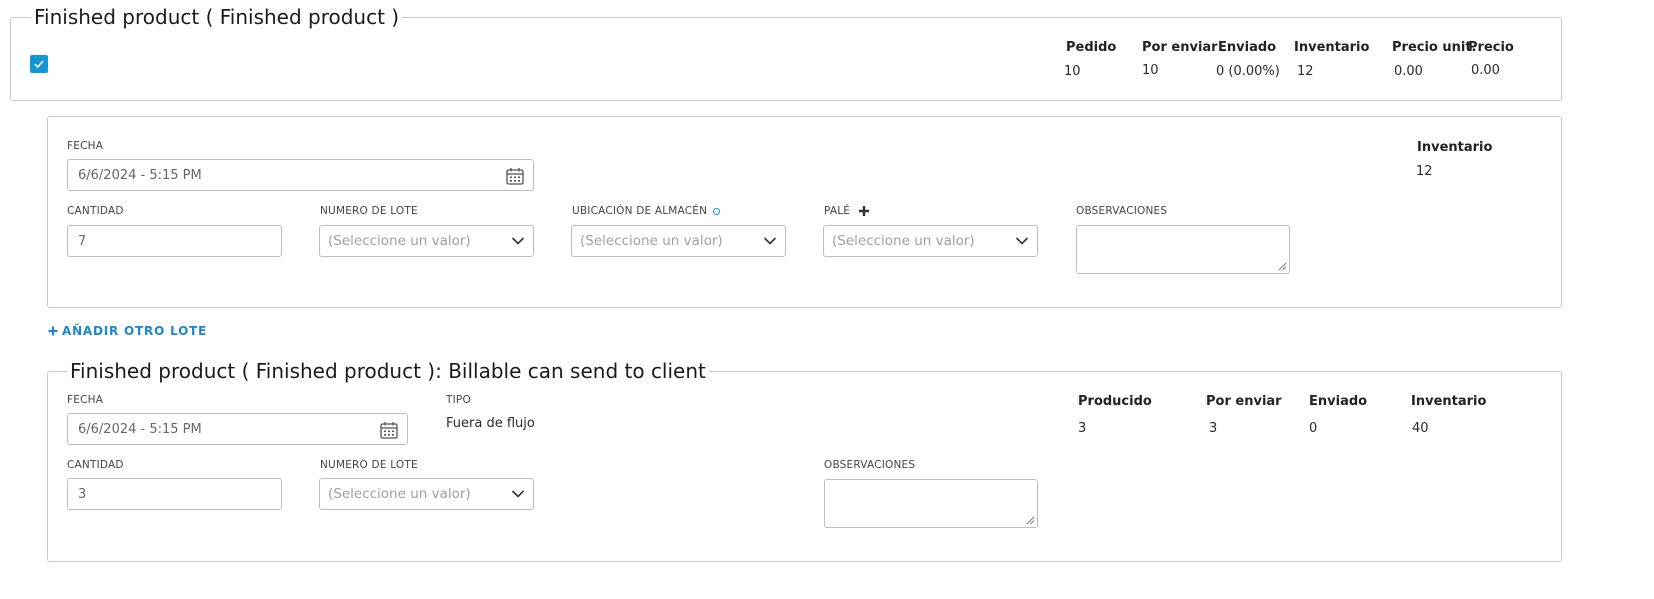 The width and height of the screenshot is (1654, 599). I want to click on pale-placeholder: (Seleccione un valor), so click(903, 241).